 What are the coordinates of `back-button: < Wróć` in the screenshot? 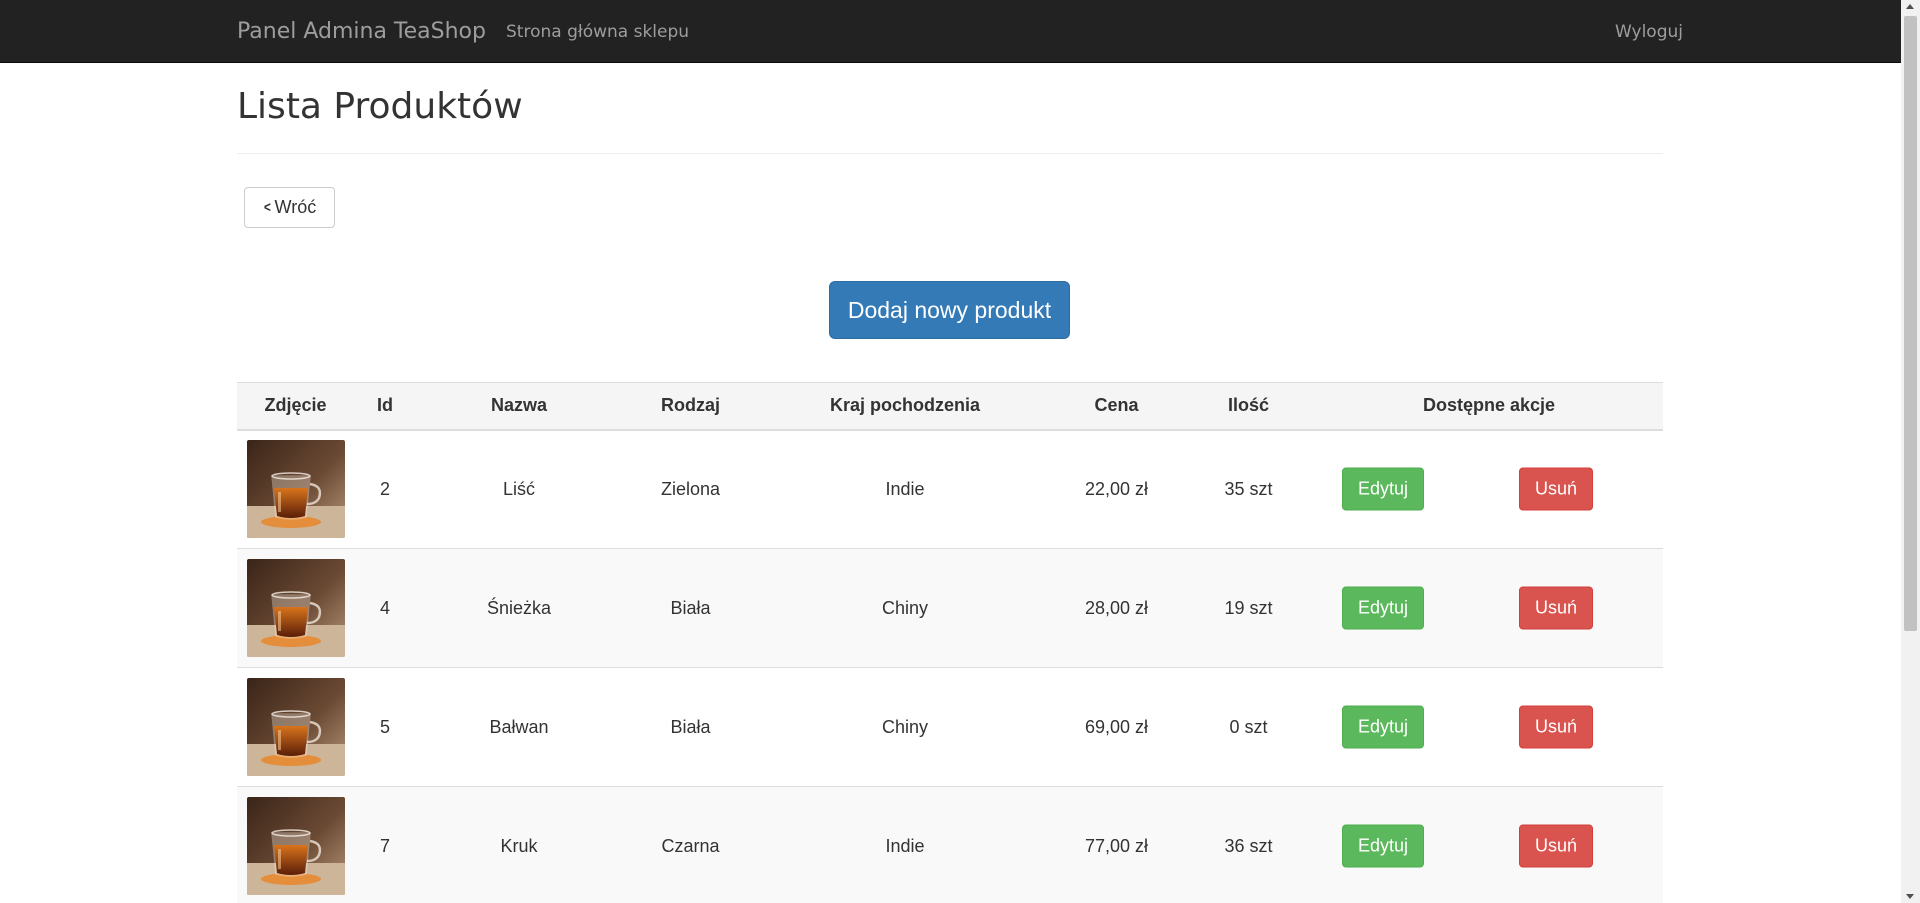 It's located at (289, 207).